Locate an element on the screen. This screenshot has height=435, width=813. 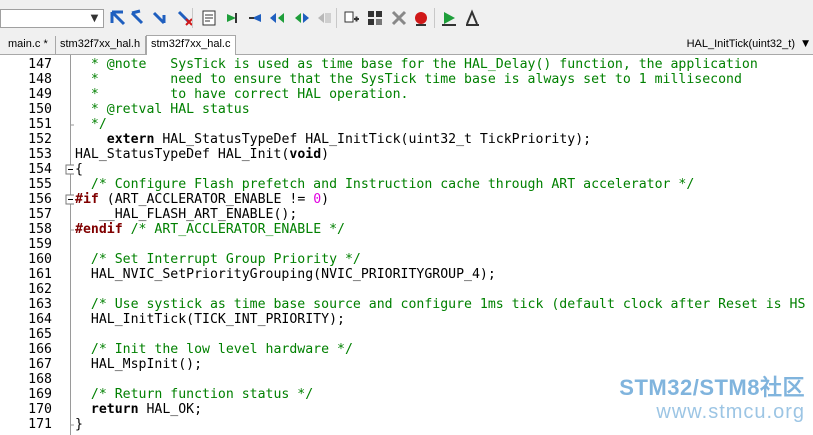
download-icon is located at coordinates (449, 18).